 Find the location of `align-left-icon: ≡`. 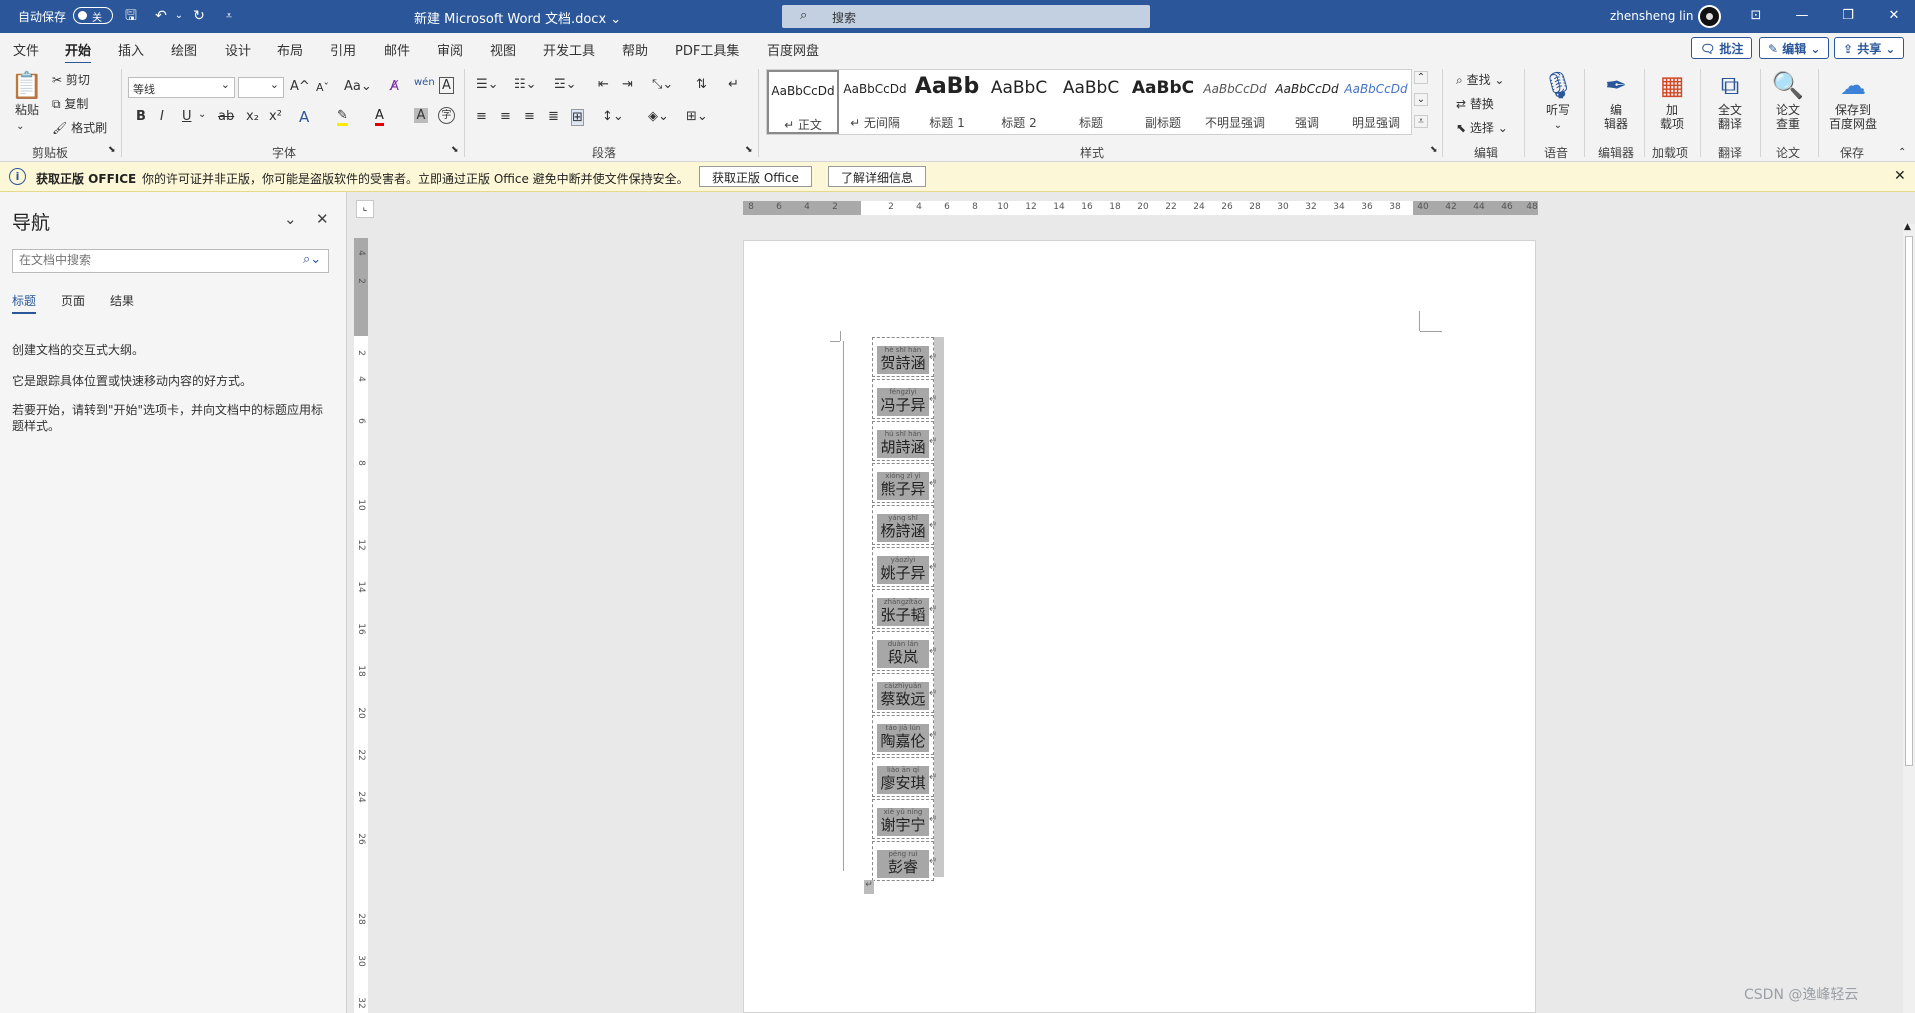

align-left-icon: ≡ is located at coordinates (481, 116).